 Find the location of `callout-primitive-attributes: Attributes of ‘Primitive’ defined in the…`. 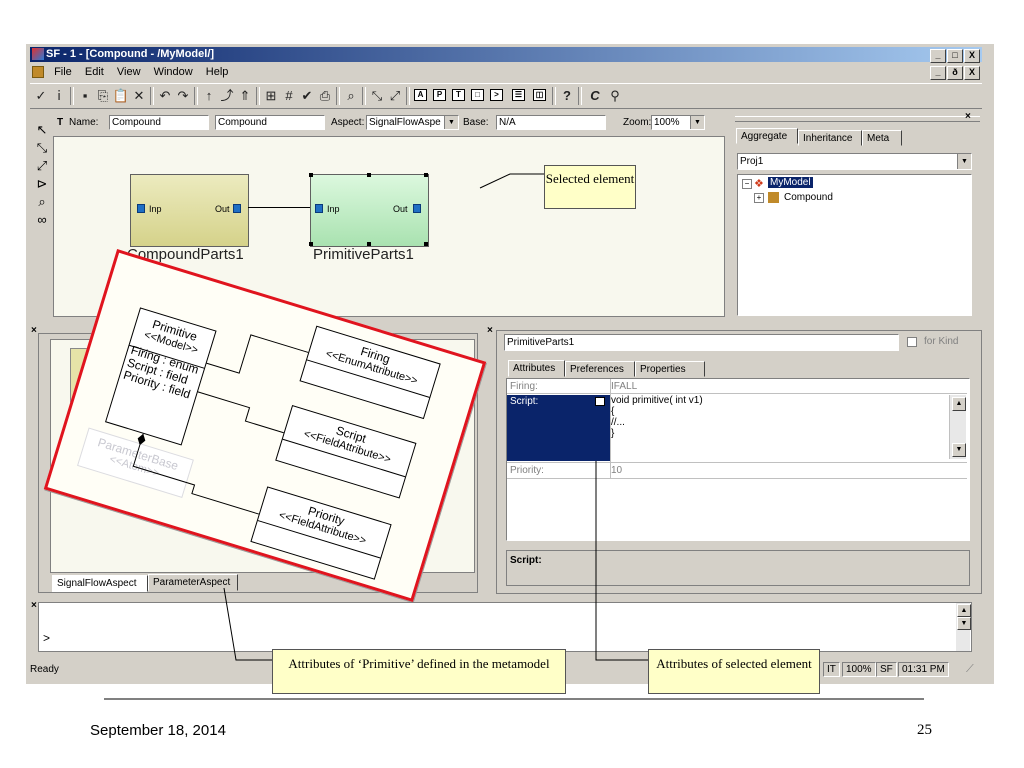

callout-primitive-attributes: Attributes of ‘Primitive’ defined in the… is located at coordinates (419, 671).